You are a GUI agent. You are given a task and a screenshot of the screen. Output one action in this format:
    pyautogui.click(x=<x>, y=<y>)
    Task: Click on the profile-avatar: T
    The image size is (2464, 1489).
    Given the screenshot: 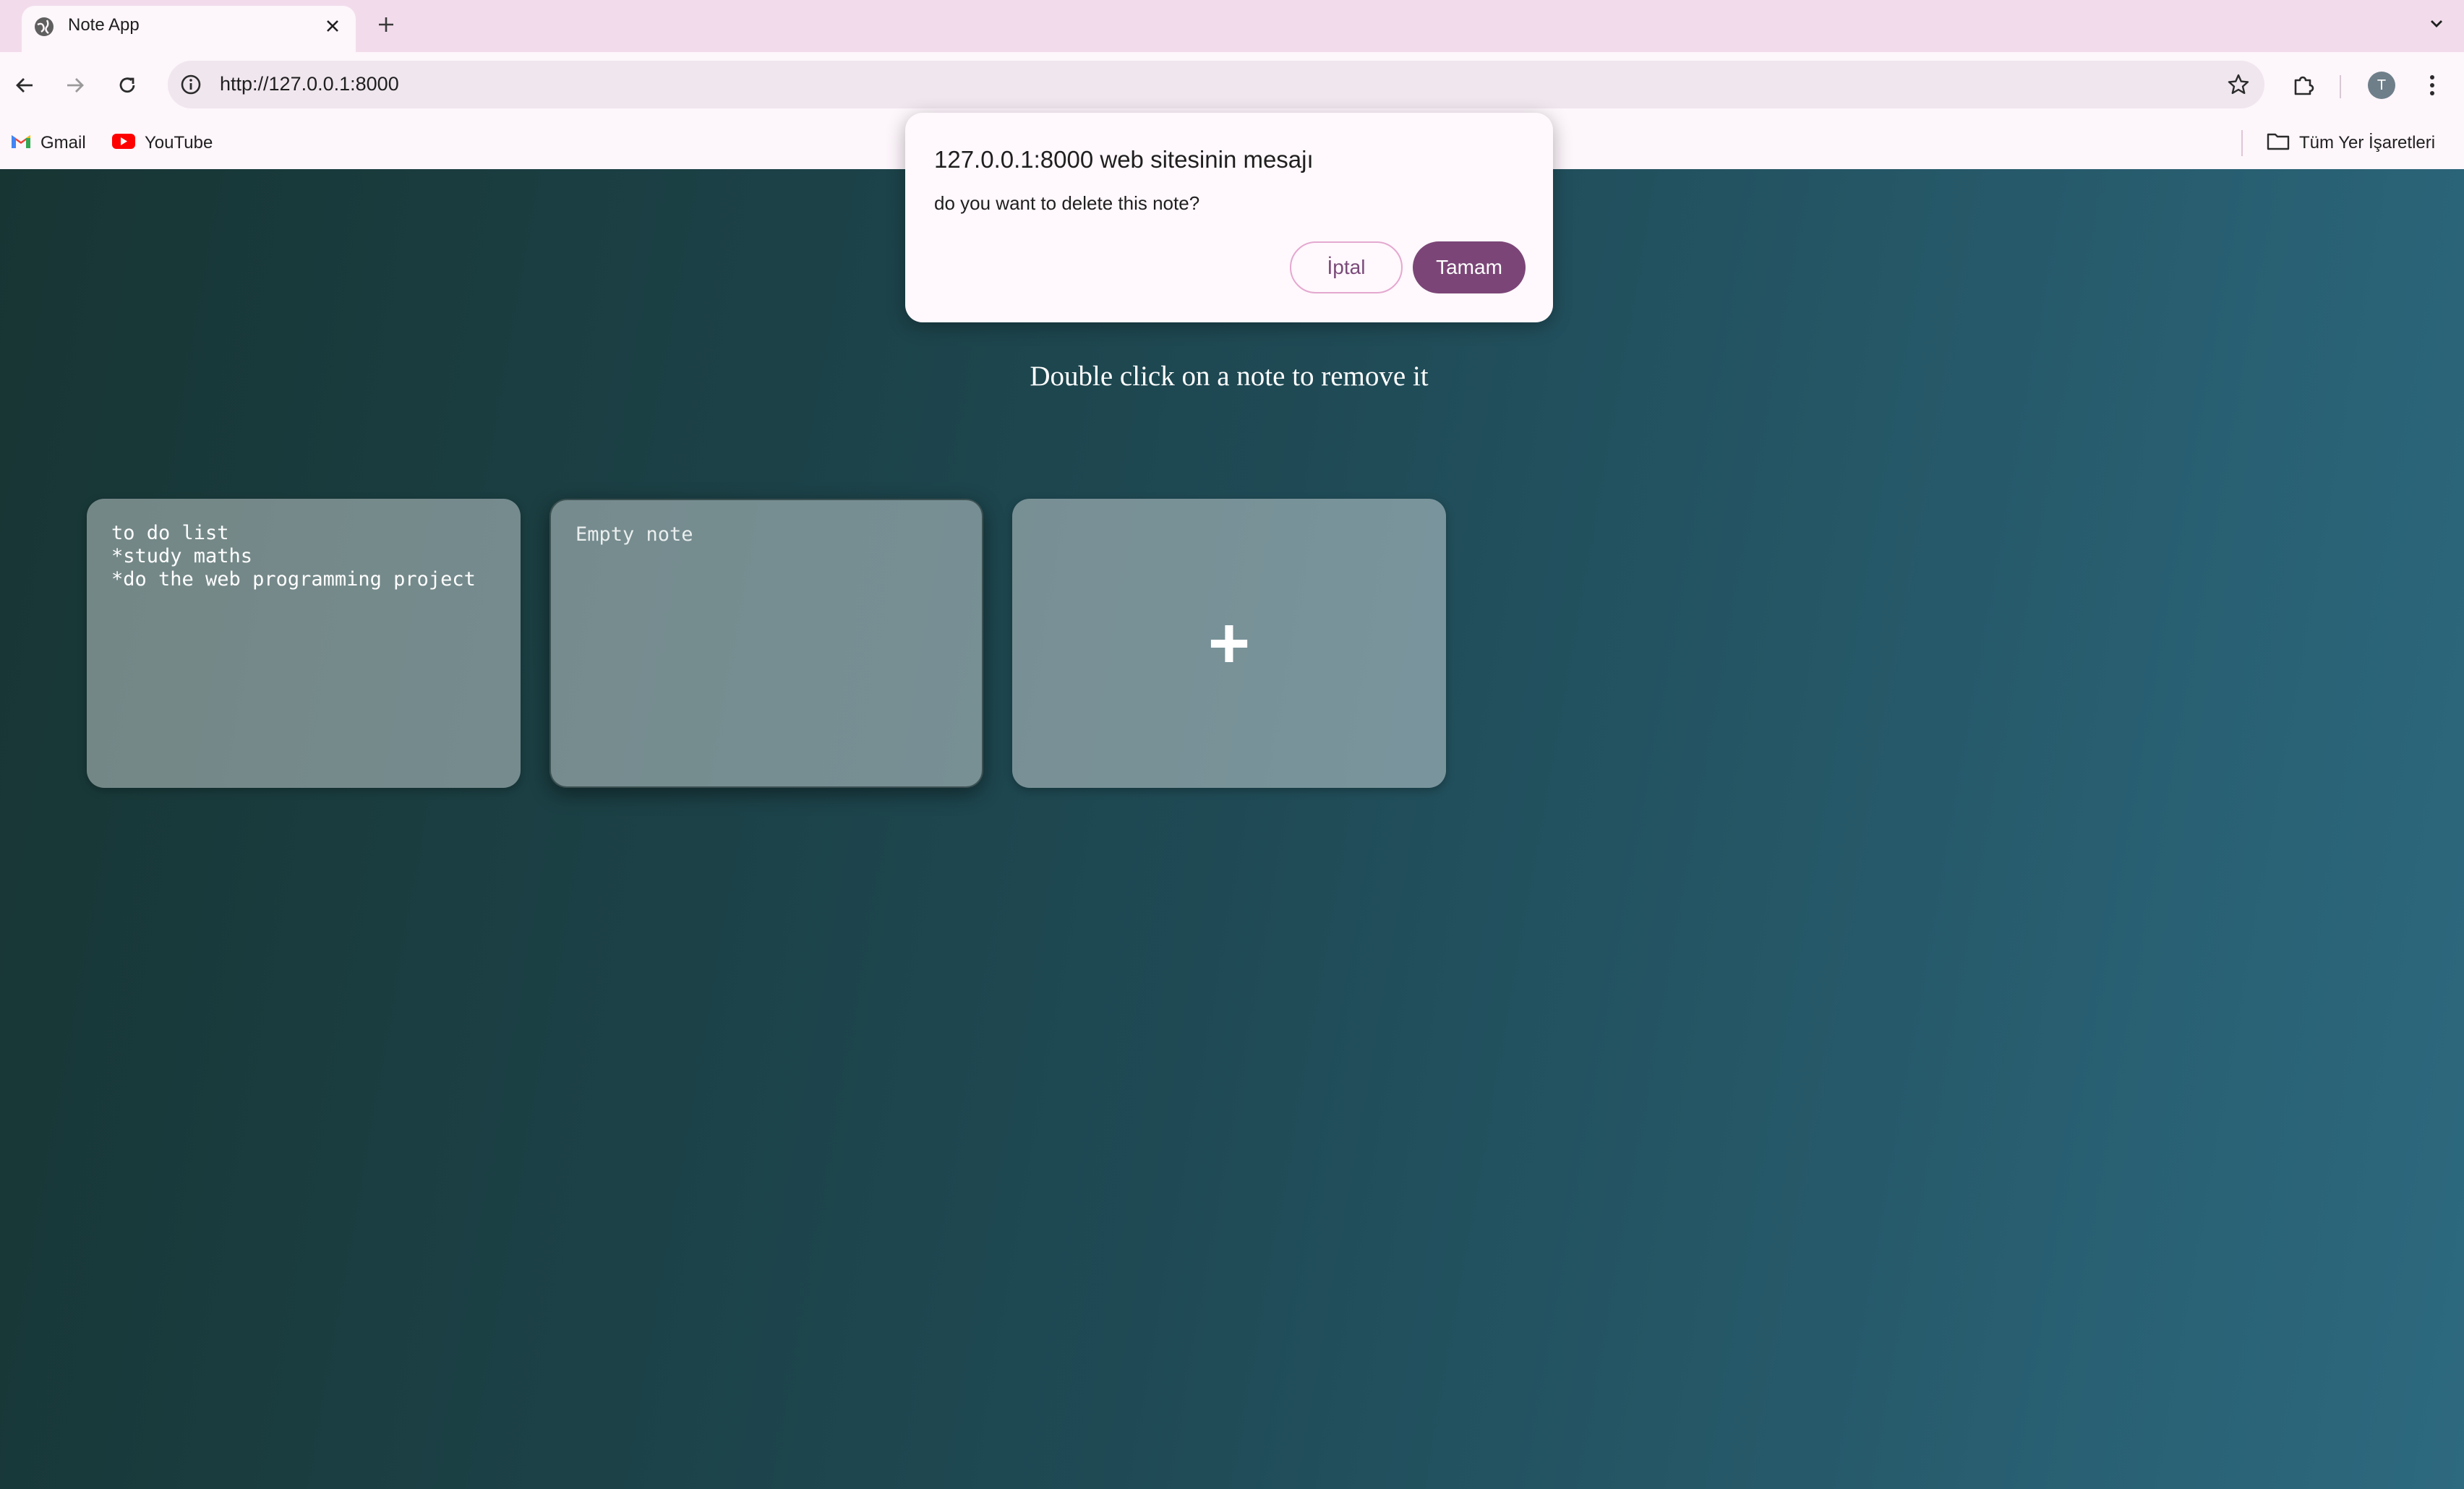 What is the action you would take?
    pyautogui.click(x=2381, y=85)
    